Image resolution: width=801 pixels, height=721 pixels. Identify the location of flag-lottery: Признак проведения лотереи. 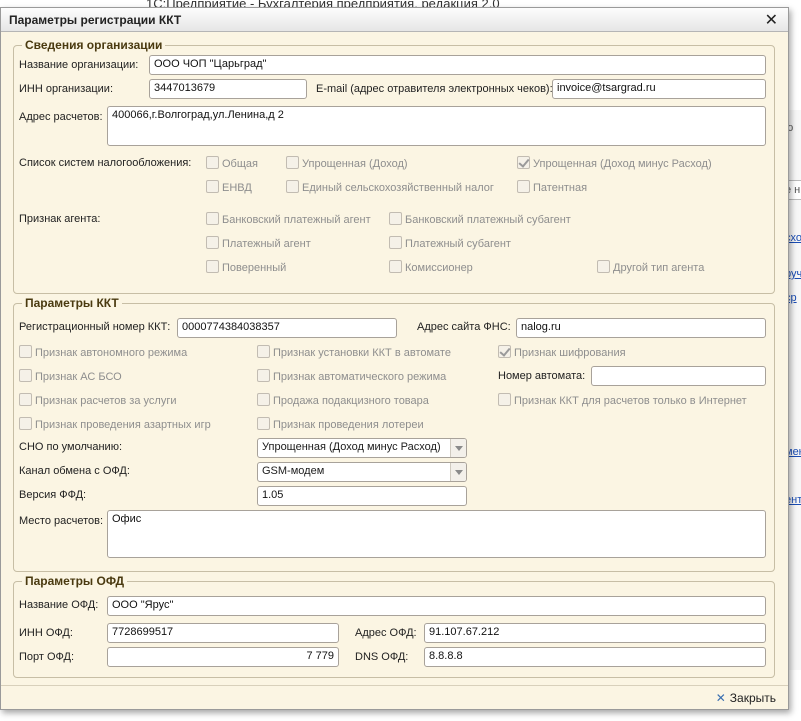
(340, 424).